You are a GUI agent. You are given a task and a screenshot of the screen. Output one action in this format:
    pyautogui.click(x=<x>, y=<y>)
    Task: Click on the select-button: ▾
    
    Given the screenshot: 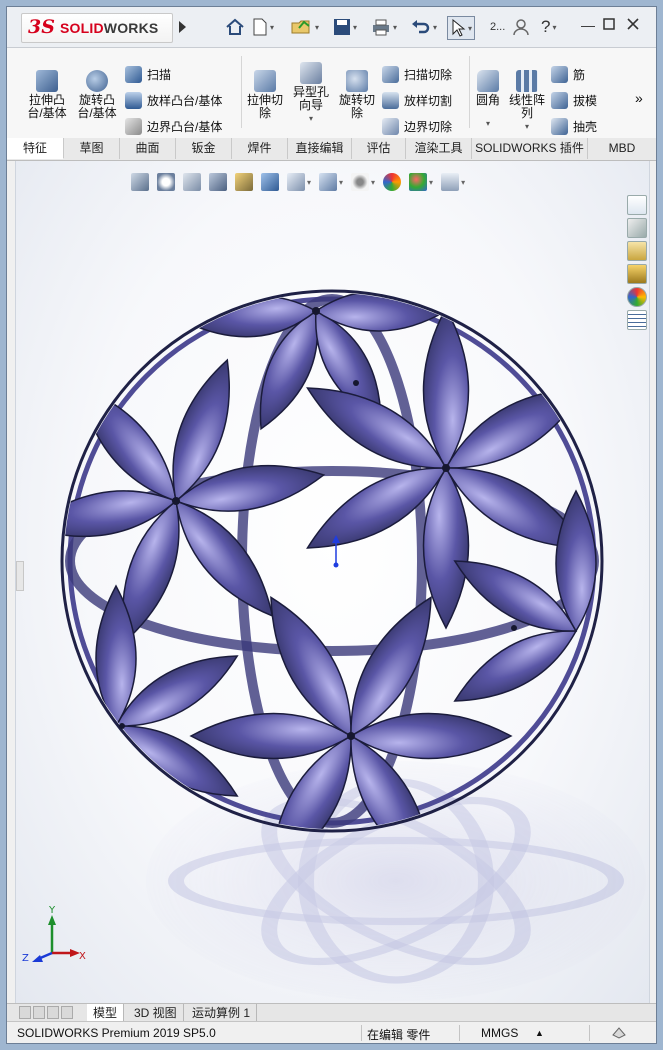 What is the action you would take?
    pyautogui.click(x=461, y=28)
    